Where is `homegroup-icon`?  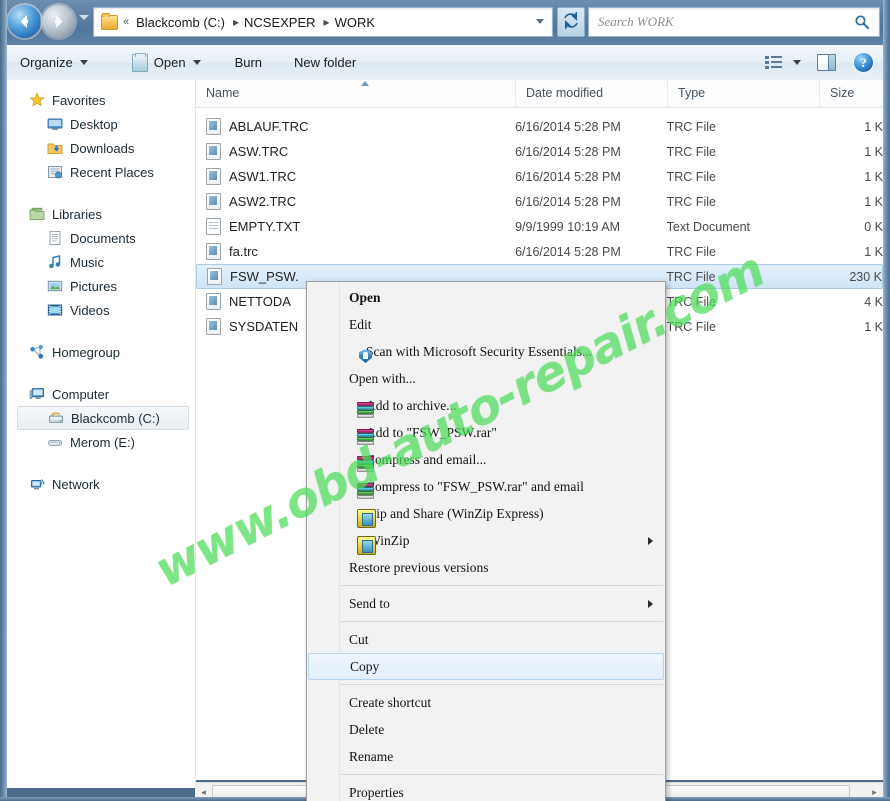 homegroup-icon is located at coordinates (37, 352).